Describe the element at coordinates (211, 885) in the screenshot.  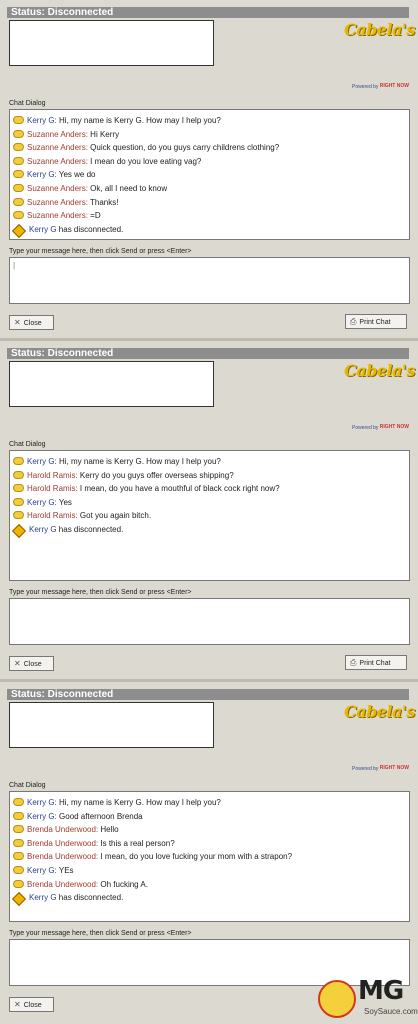
I see `chat-message: Brenda Underwood: Oh fucking A.` at that location.